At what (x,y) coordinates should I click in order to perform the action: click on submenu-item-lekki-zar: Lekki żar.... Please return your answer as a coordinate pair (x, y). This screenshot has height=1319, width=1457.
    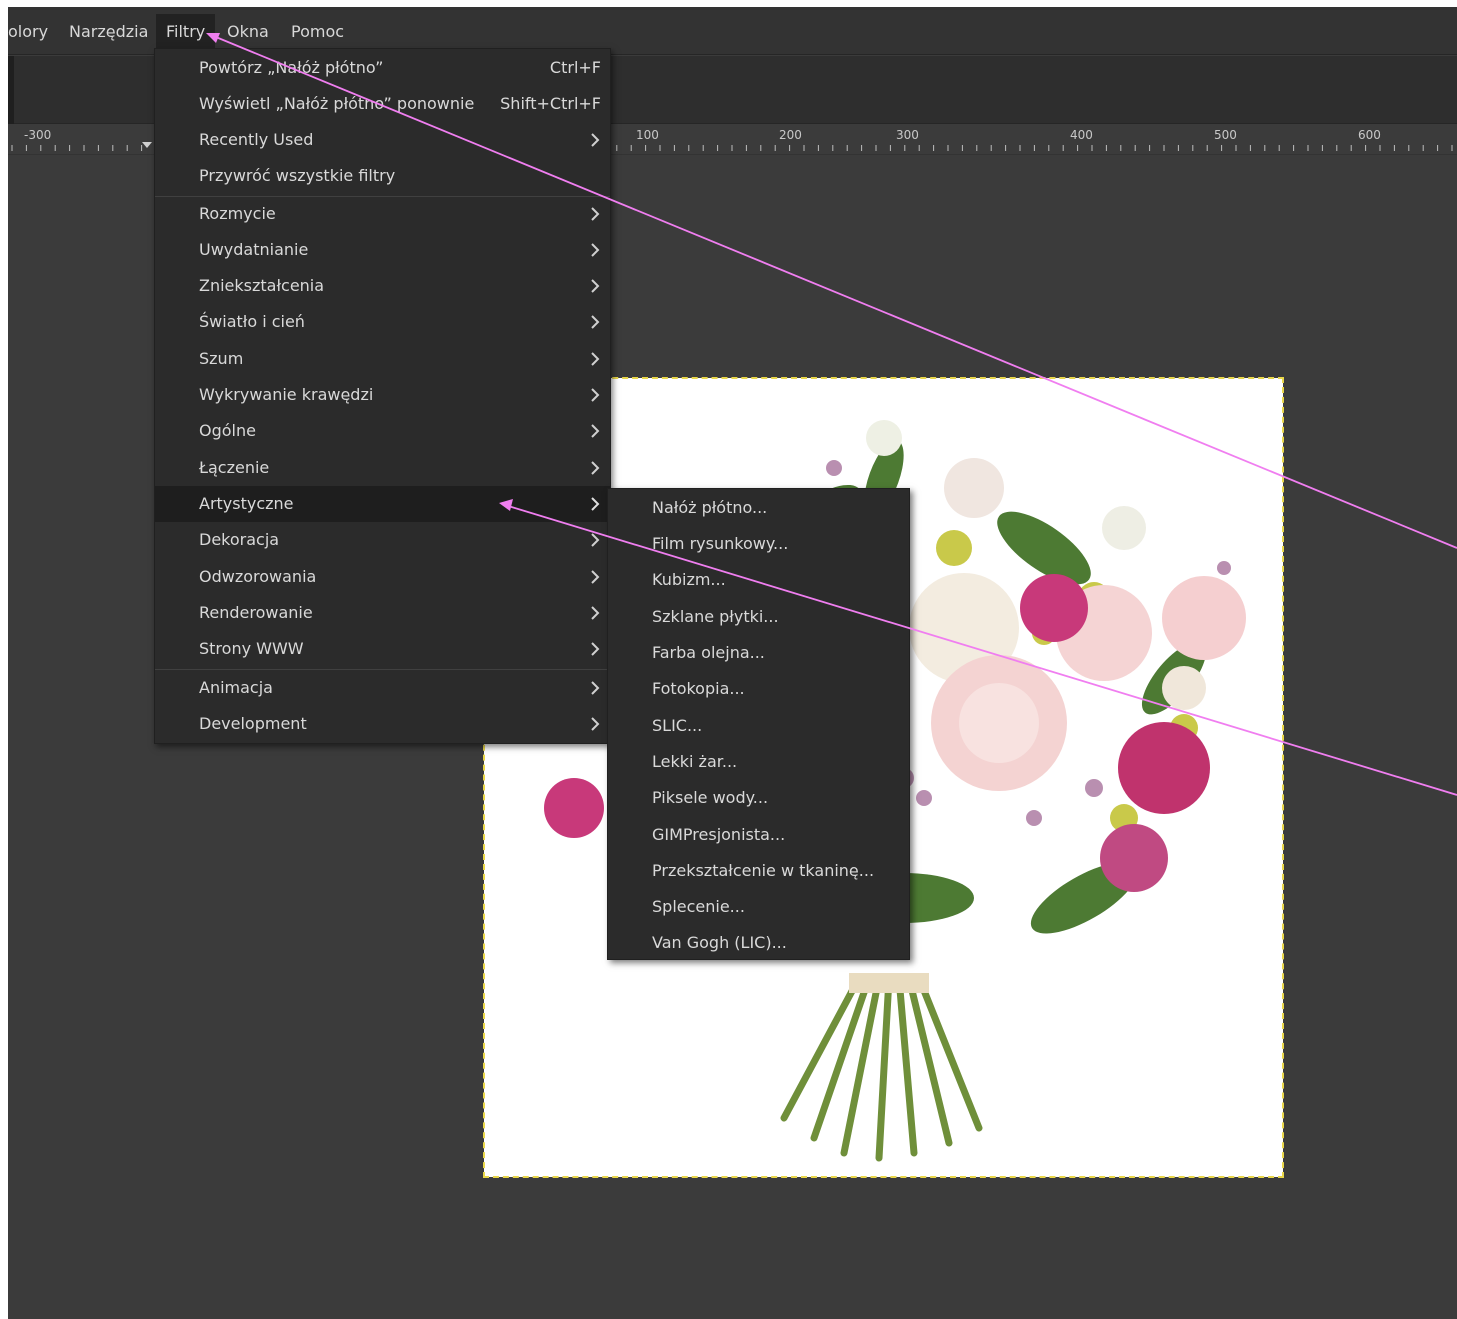
    Looking at the image, I should click on (758, 762).